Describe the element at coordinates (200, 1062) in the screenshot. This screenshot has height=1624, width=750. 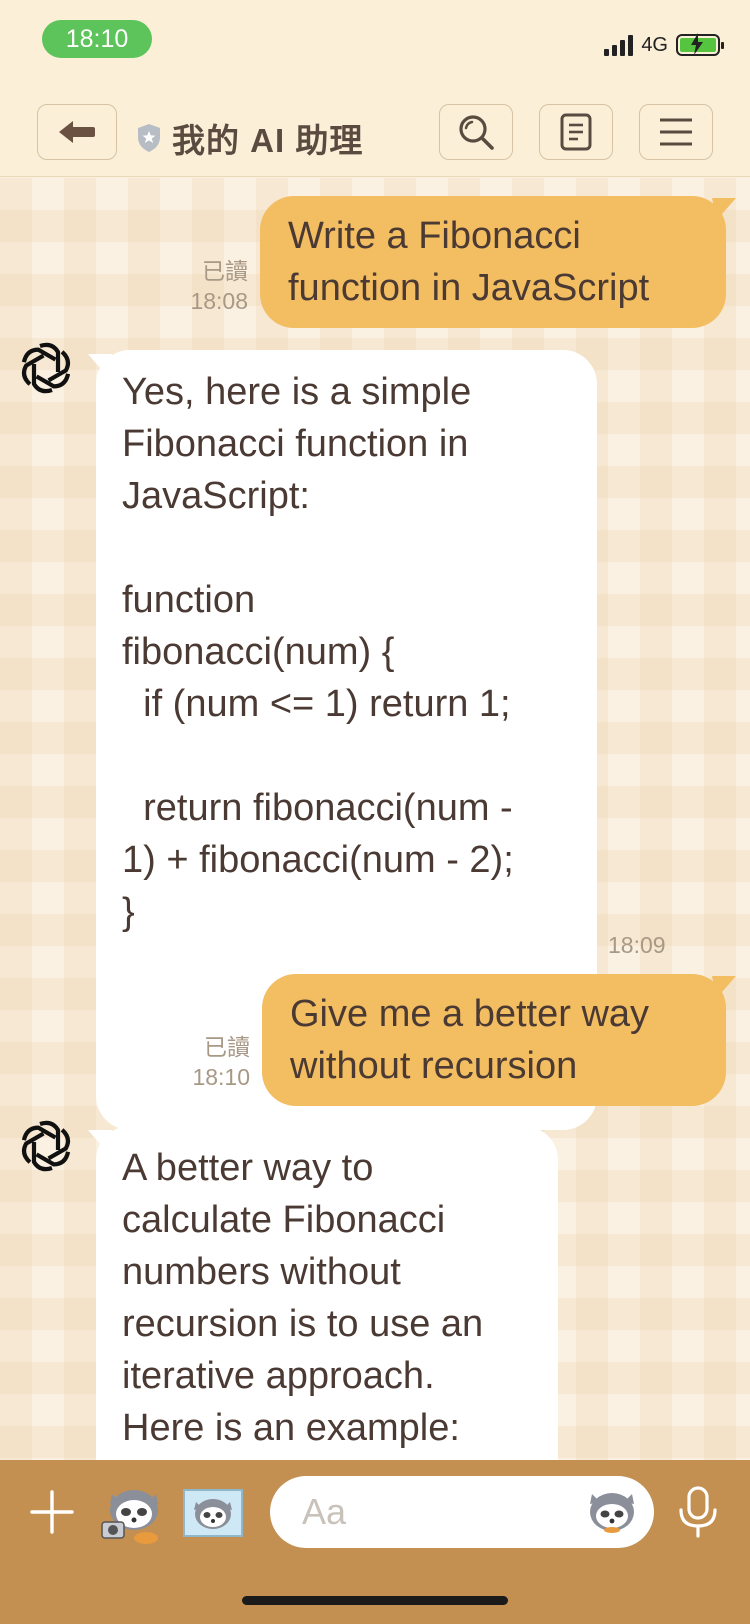
I see `message-meta: 已讀 18:10` at that location.